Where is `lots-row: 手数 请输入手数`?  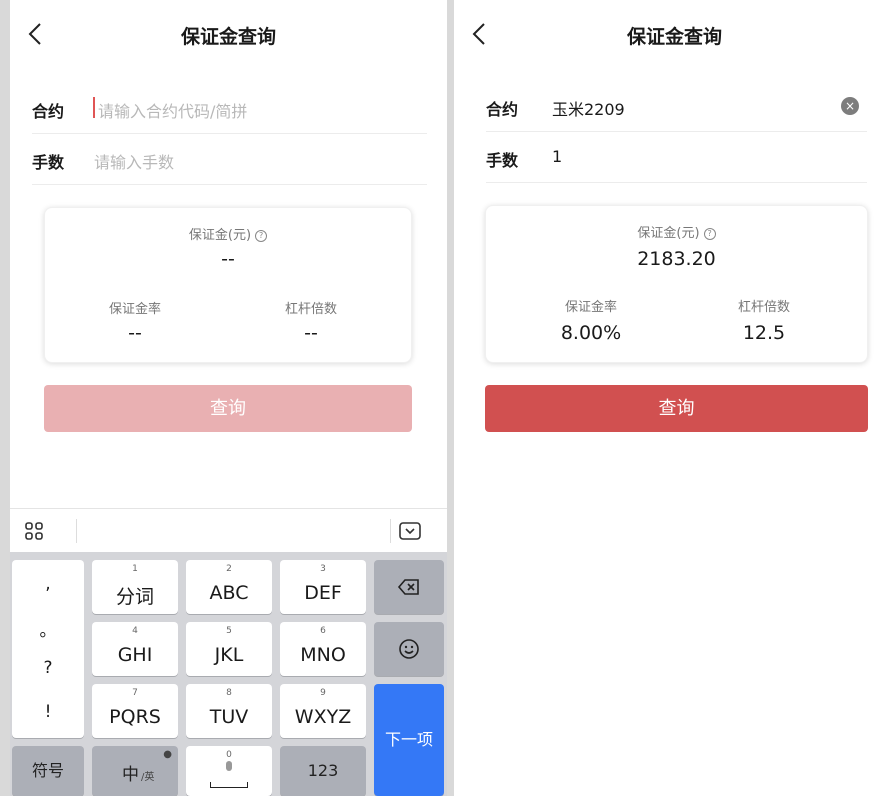
lots-row: 手数 请输入手数 is located at coordinates (229, 160).